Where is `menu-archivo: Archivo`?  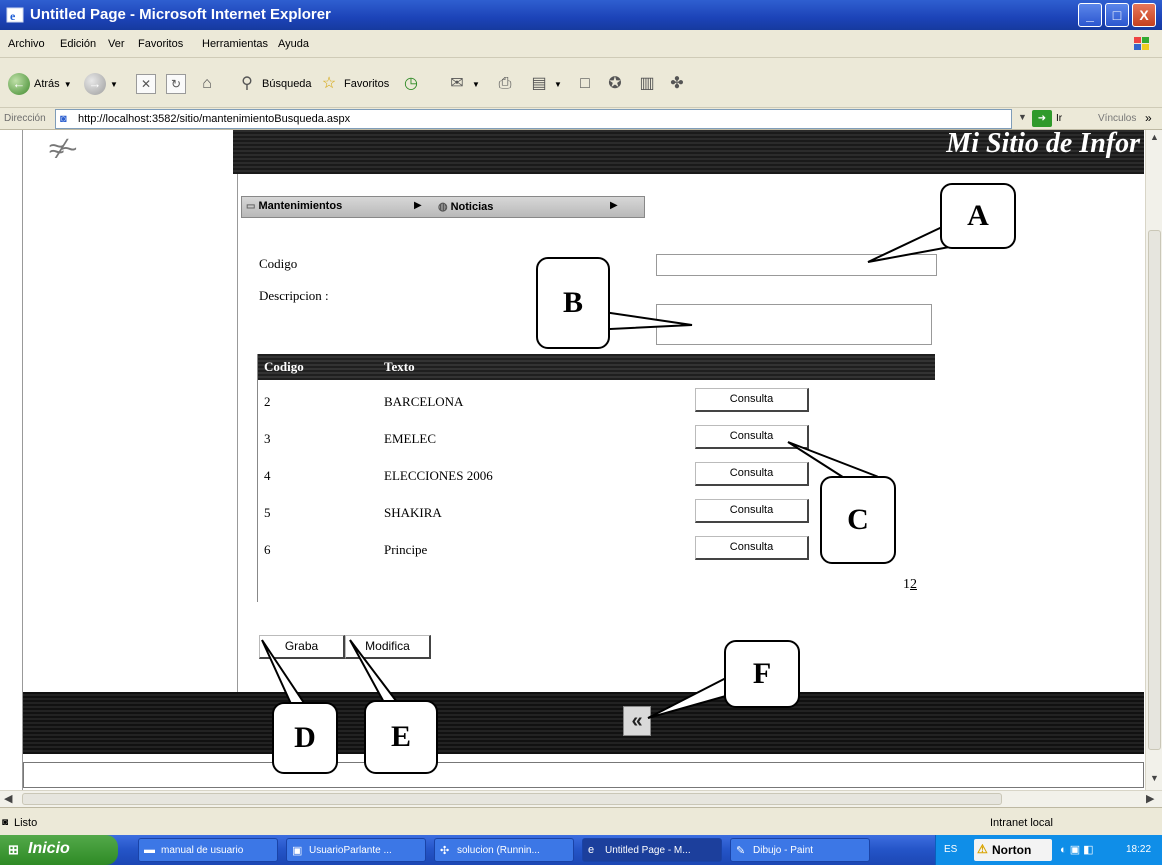
menu-archivo: Archivo is located at coordinates (26, 44).